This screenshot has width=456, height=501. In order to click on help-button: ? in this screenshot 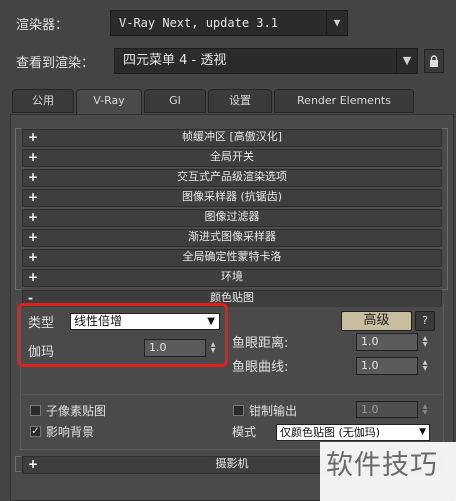, I will do `click(425, 321)`.